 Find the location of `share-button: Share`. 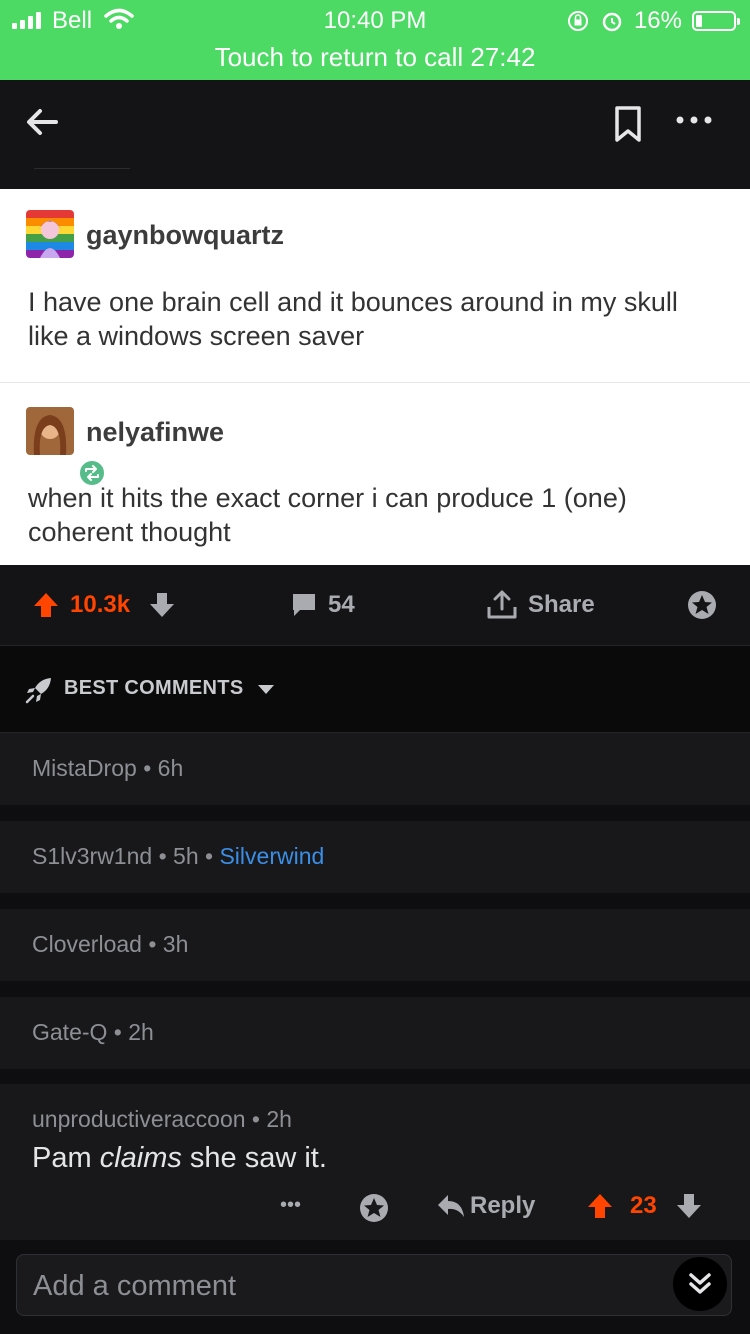

share-button: Share is located at coordinates (540, 605).